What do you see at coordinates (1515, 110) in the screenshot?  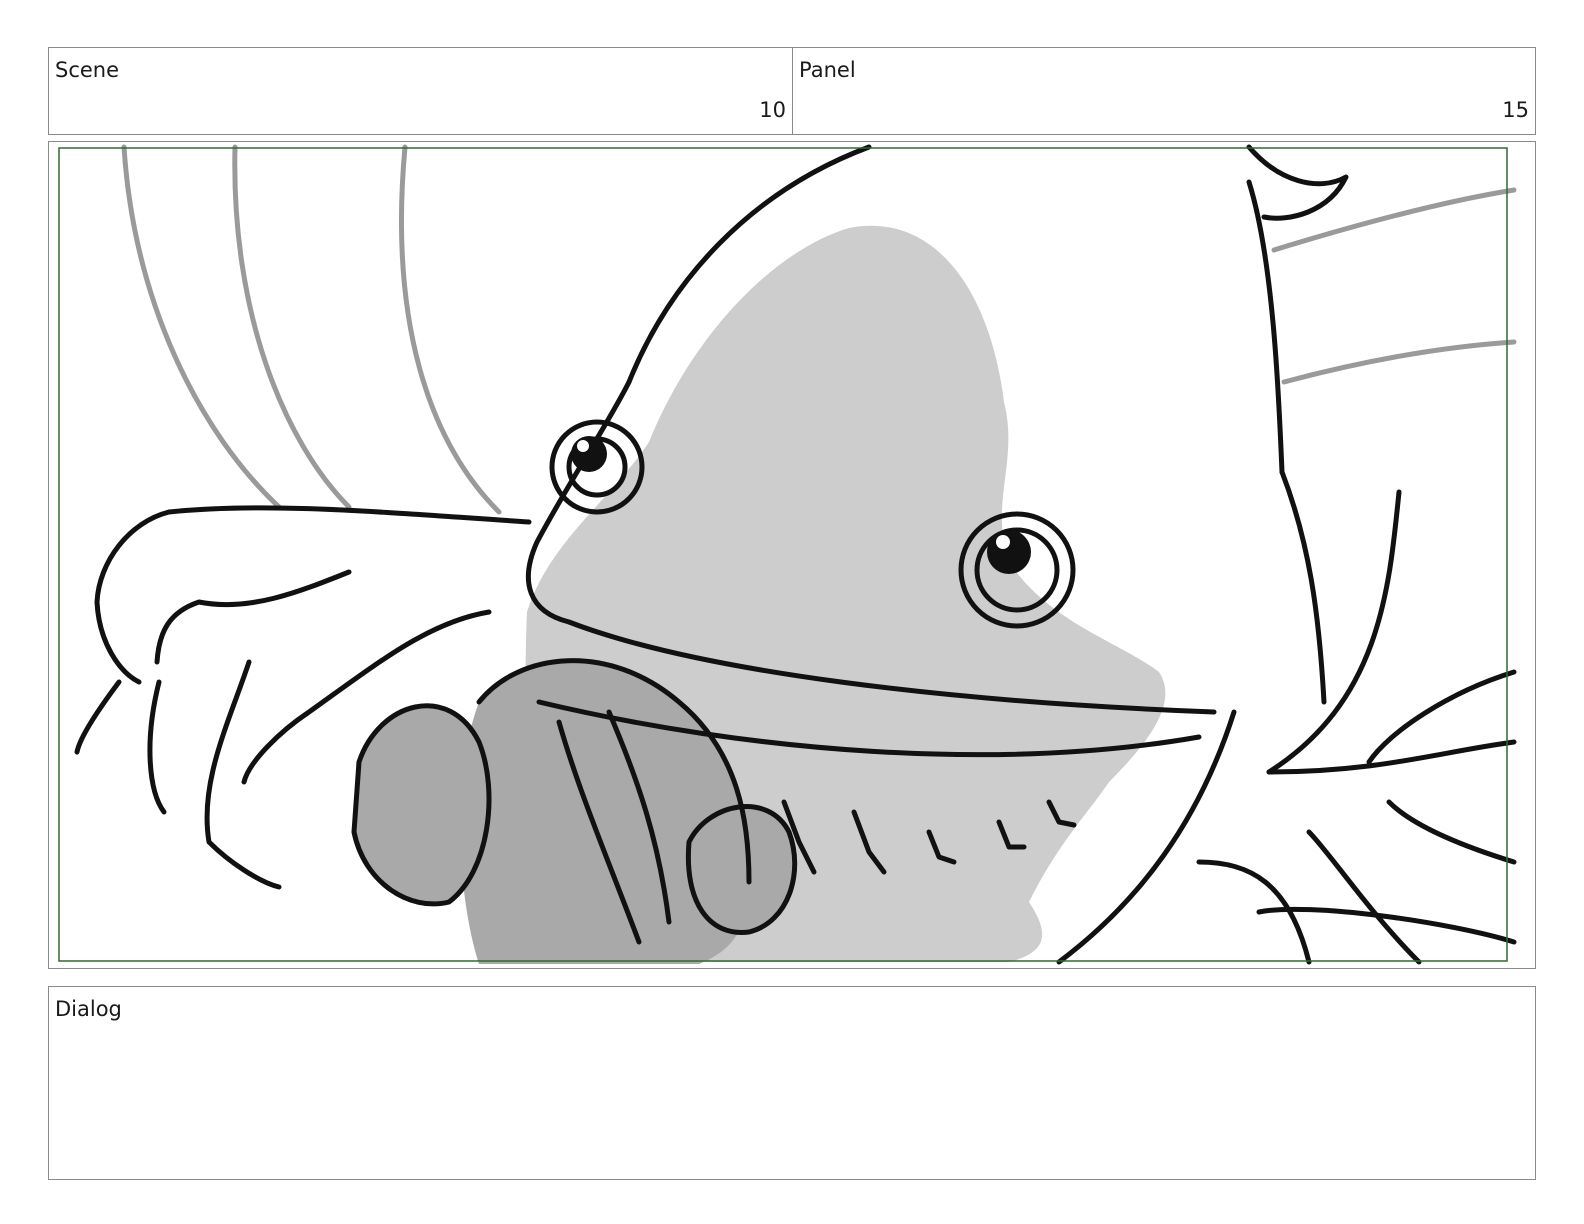 I see `panel-number: 15` at bounding box center [1515, 110].